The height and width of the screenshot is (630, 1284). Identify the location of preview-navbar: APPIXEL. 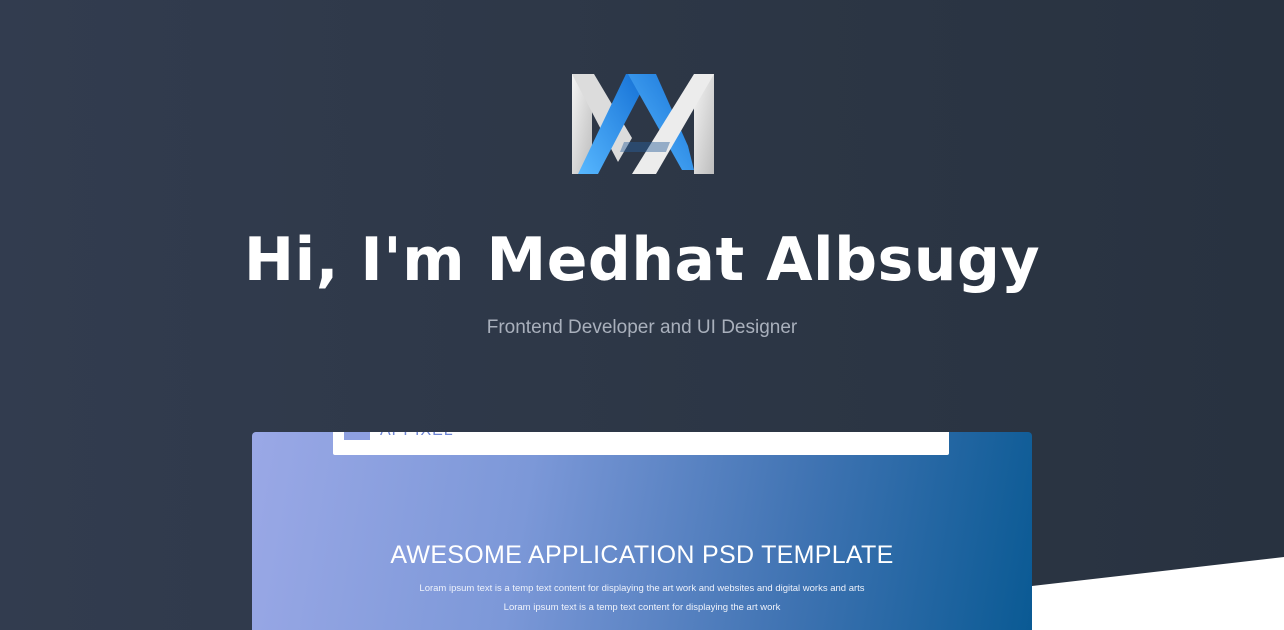
(641, 443).